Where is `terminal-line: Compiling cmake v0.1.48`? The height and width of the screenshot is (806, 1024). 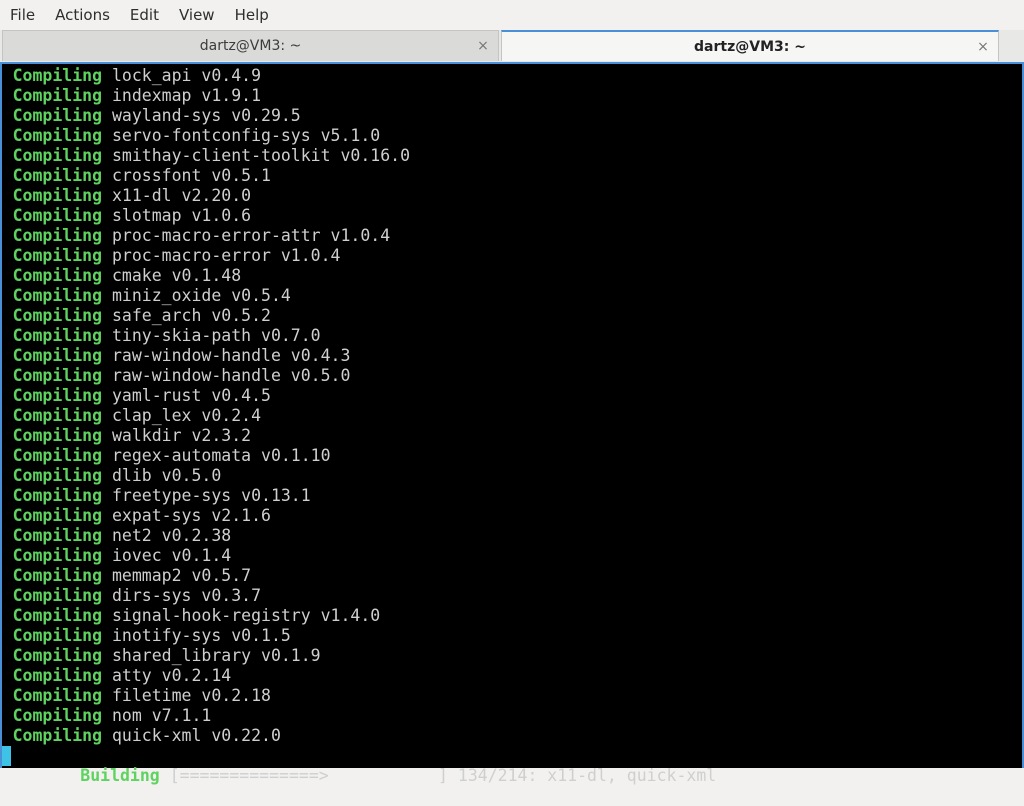
terminal-line: Compiling cmake v0.1.48 is located at coordinates (512, 276).